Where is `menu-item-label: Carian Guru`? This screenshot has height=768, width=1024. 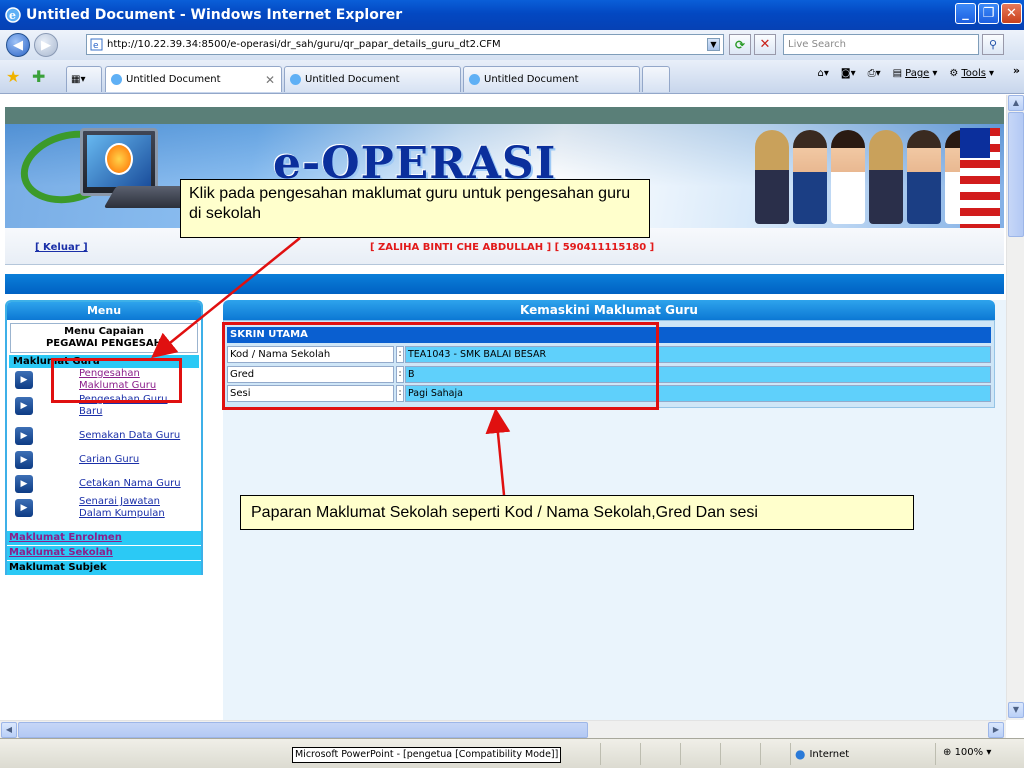 menu-item-label: Carian Guru is located at coordinates (134, 460).